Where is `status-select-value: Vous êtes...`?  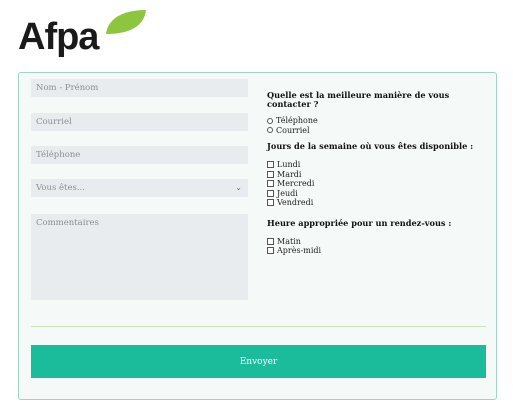
status-select-value: Vous êtes... is located at coordinates (60, 188).